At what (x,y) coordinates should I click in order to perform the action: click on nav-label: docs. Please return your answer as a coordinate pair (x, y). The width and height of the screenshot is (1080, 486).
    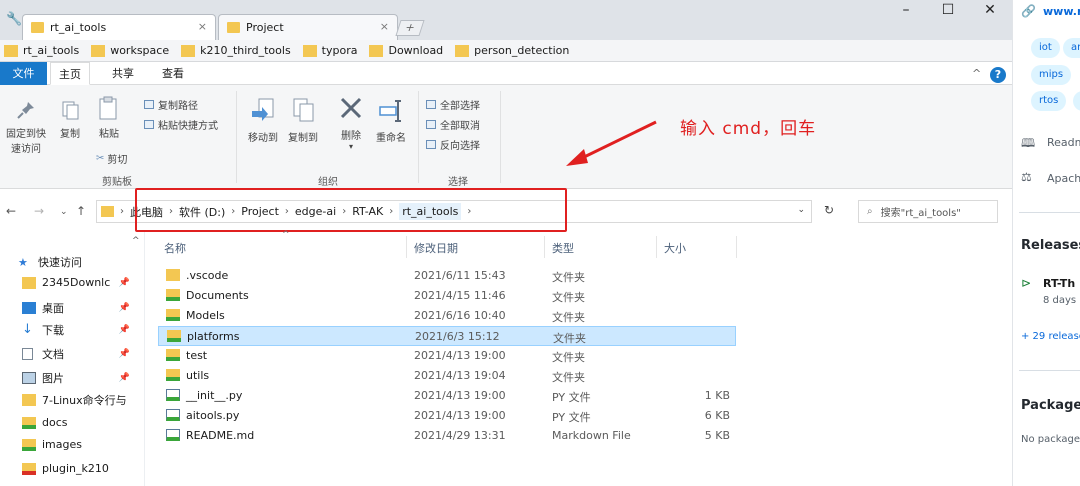
    Looking at the image, I should click on (55, 422).